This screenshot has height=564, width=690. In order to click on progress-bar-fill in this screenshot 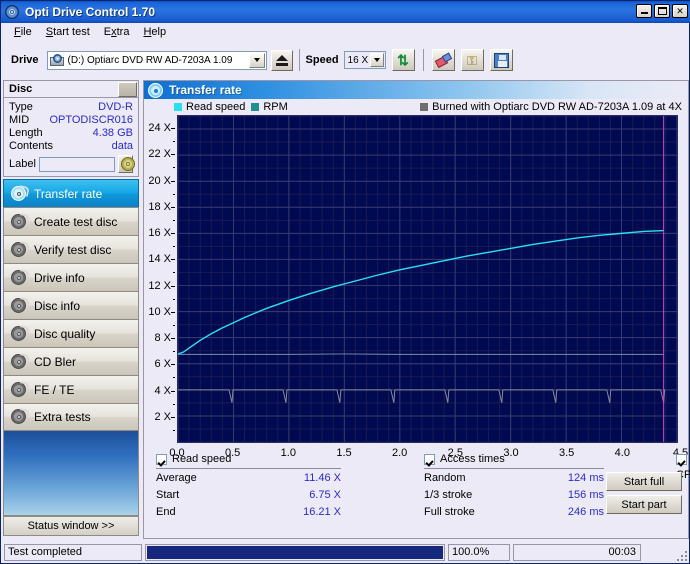, I will do `click(295, 552)`.